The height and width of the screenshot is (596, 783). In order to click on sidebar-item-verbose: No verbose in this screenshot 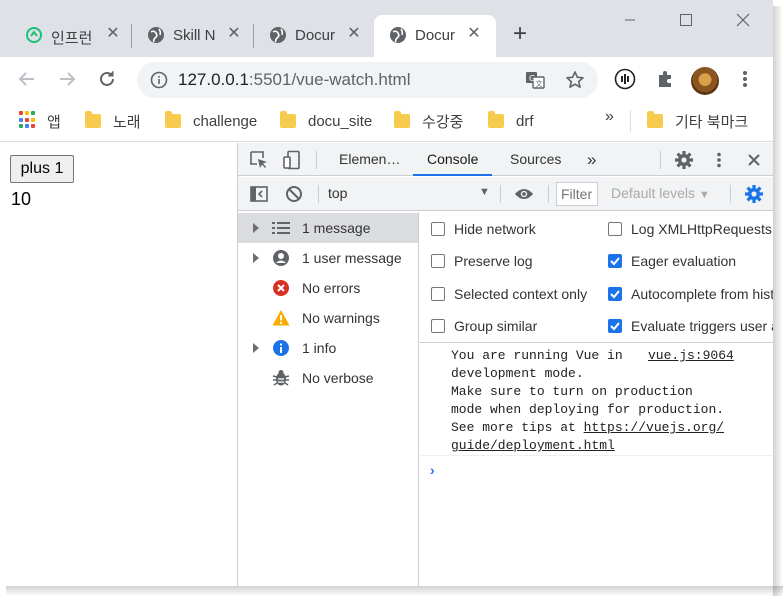, I will do `click(328, 378)`.